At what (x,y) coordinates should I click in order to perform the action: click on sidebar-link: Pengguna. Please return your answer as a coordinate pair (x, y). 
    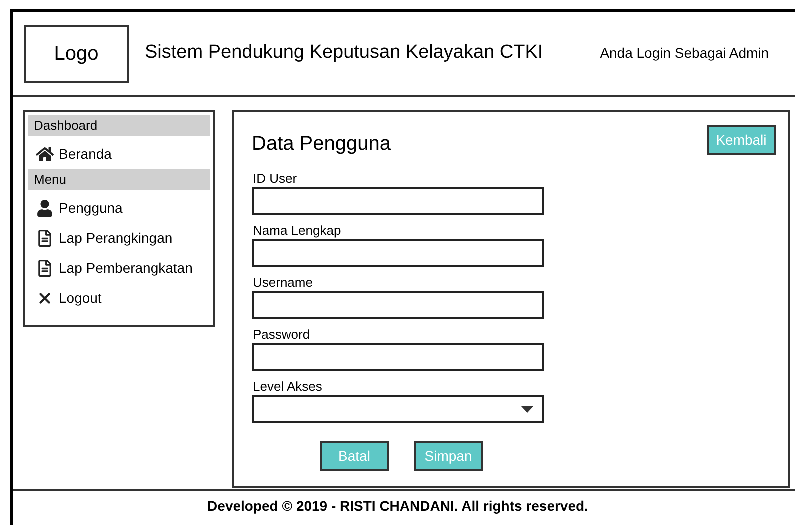
    Looking at the image, I should click on (91, 208).